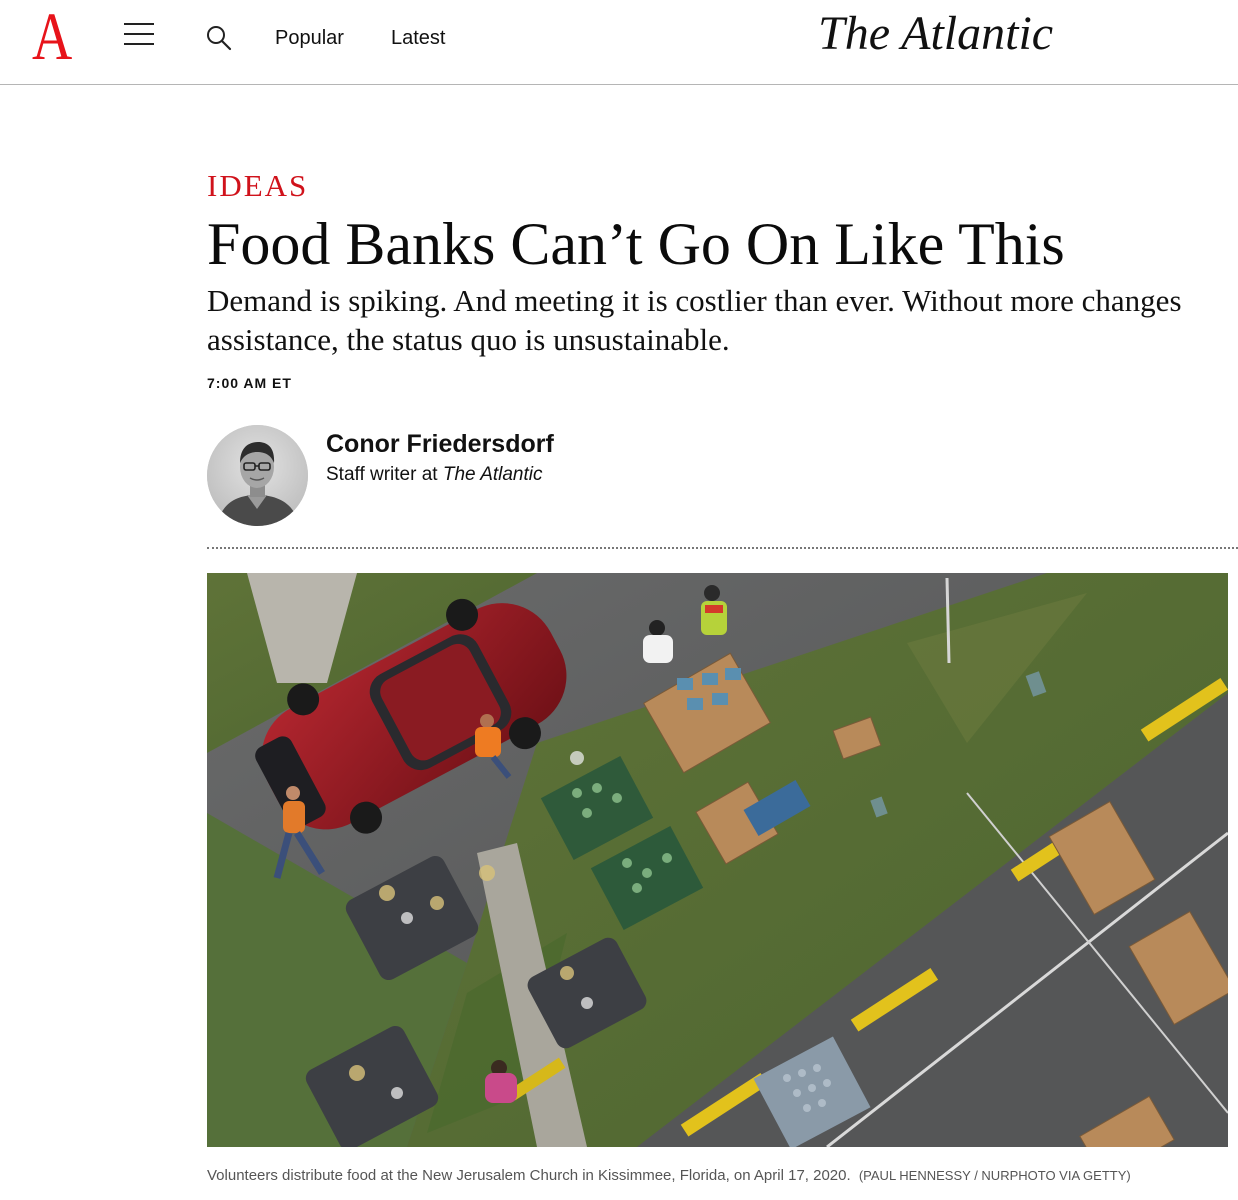 The height and width of the screenshot is (1200, 1238). Describe the element at coordinates (994, 1175) in the screenshot. I see `hero-photo-credit: (PAUL HENNESSY / NURPHOTO VIA GETTY)` at that location.